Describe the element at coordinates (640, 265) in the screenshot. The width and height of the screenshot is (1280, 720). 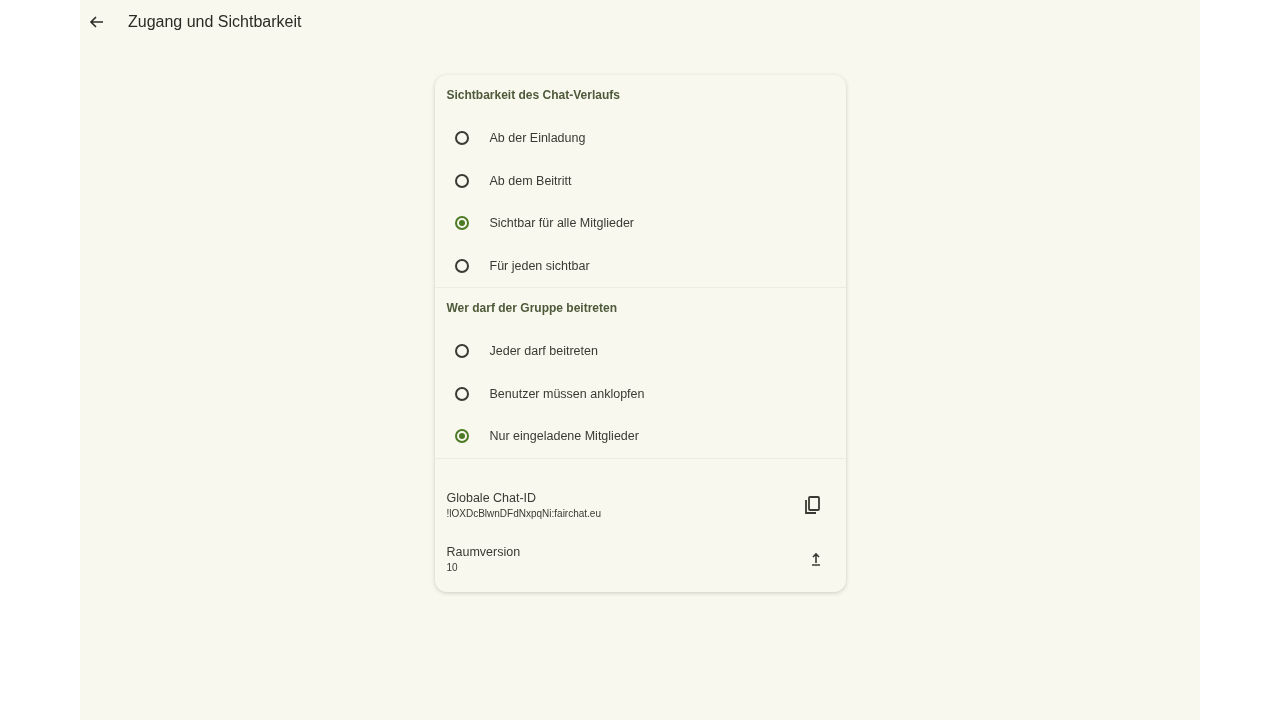
I see `radio-option: Für jeden sichtbar` at that location.